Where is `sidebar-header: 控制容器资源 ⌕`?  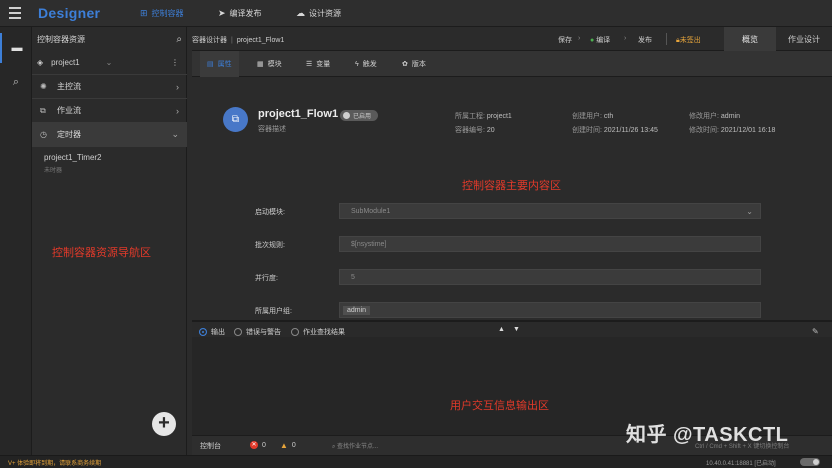 sidebar-header: 控制容器资源 ⌕ is located at coordinates (109, 39).